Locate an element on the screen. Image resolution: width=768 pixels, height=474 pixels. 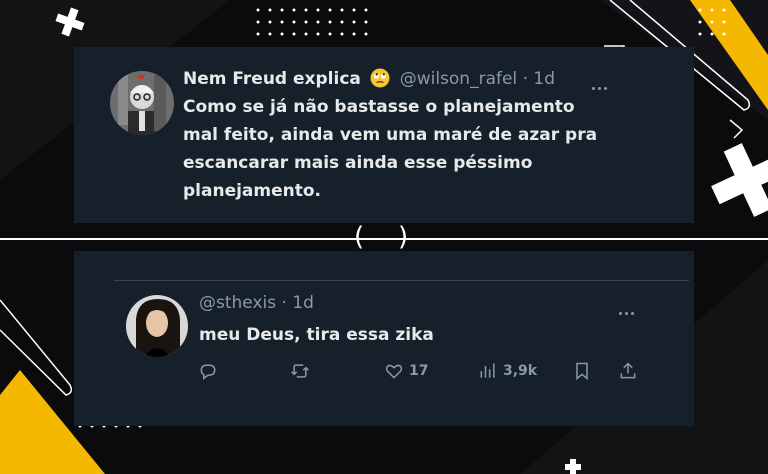
tweet-text: meu Deus, tira essa zika is located at coordinates (316, 335).